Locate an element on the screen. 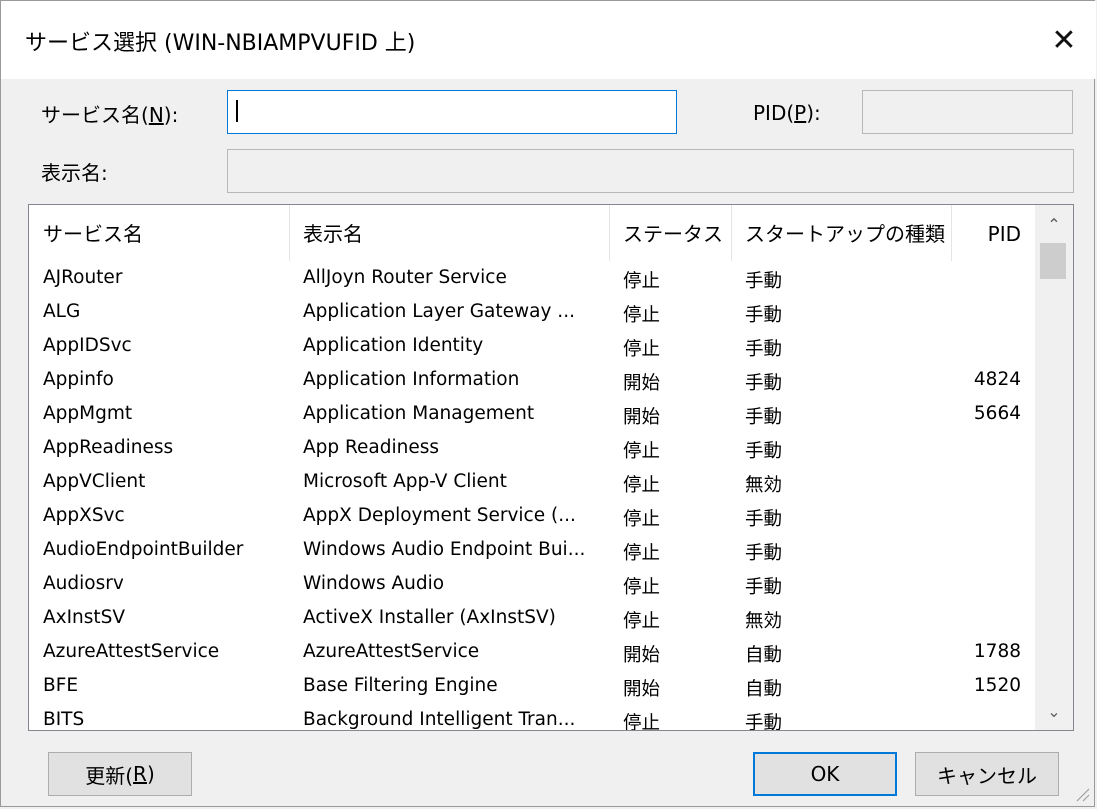 The width and height of the screenshot is (1097, 809). column-header-startup-type: スタートアップの種類 is located at coordinates (841, 233).